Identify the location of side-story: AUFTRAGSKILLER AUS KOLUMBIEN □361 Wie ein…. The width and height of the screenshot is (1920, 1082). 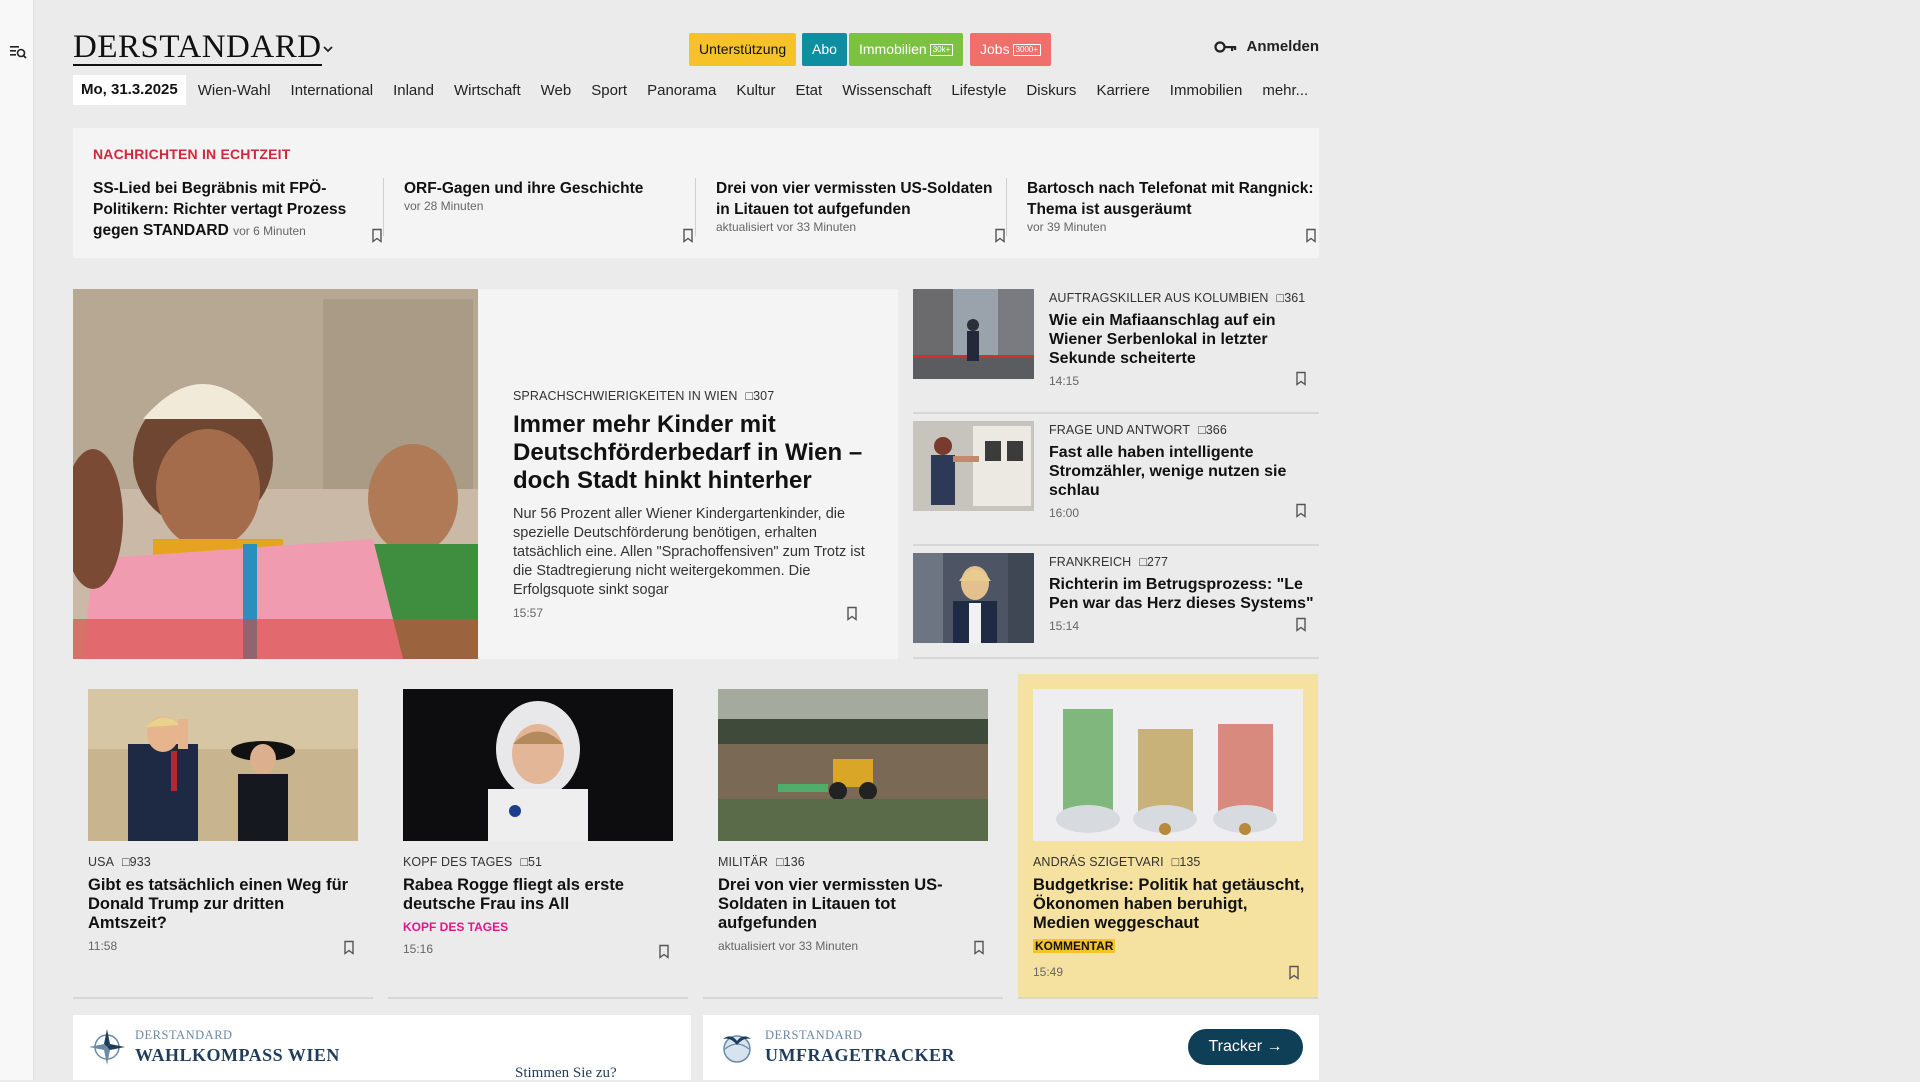
(1116, 351).